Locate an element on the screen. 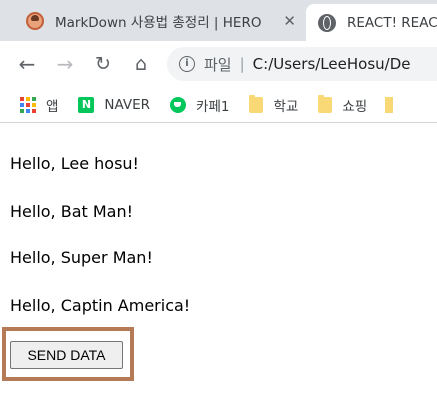 This screenshot has height=411, width=437. globe-icon is located at coordinates (327, 22).